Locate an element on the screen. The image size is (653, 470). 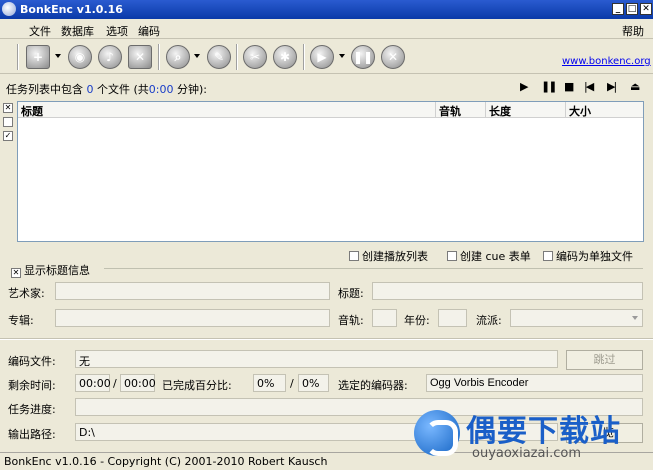
column-header-size: 大小 is located at coordinates (604, 110).